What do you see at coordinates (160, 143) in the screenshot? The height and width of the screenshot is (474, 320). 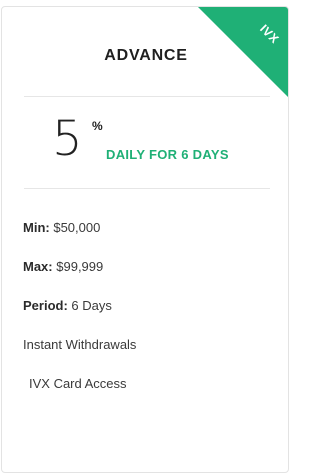 I see `rate-block: 5 % DAILY FOR 6 DAYS` at bounding box center [160, 143].